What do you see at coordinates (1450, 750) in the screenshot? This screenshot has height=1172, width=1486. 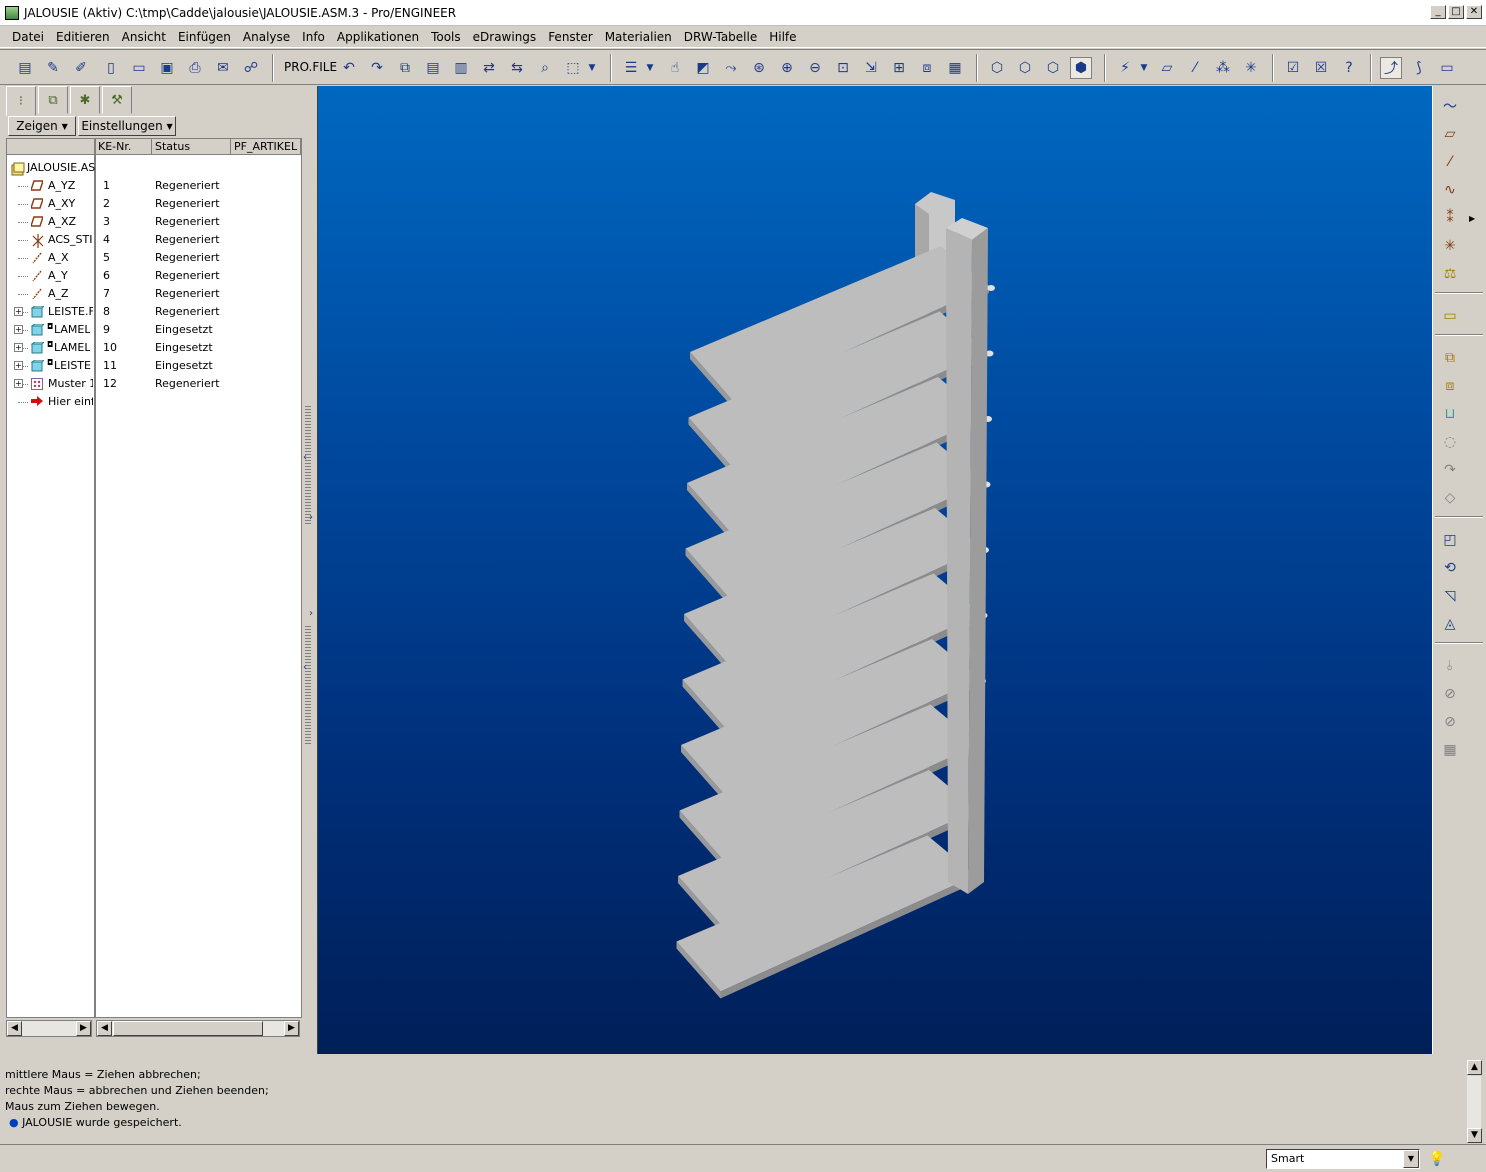 I see `pattern-tool-icon: ▦` at bounding box center [1450, 750].